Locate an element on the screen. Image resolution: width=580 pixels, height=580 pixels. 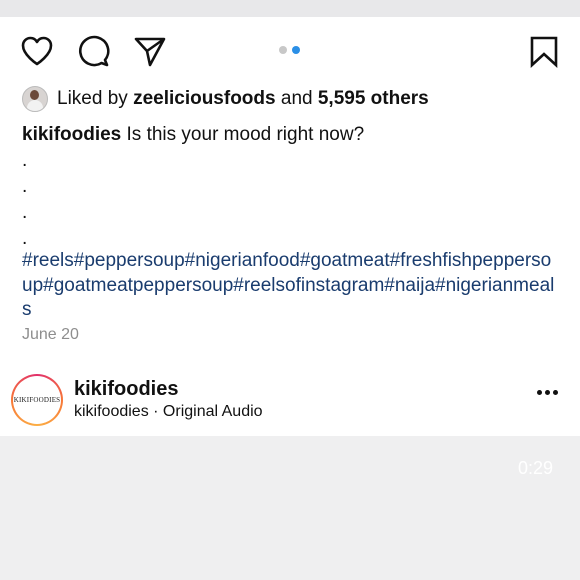
carousel-indicator is located at coordinates (289, 51).